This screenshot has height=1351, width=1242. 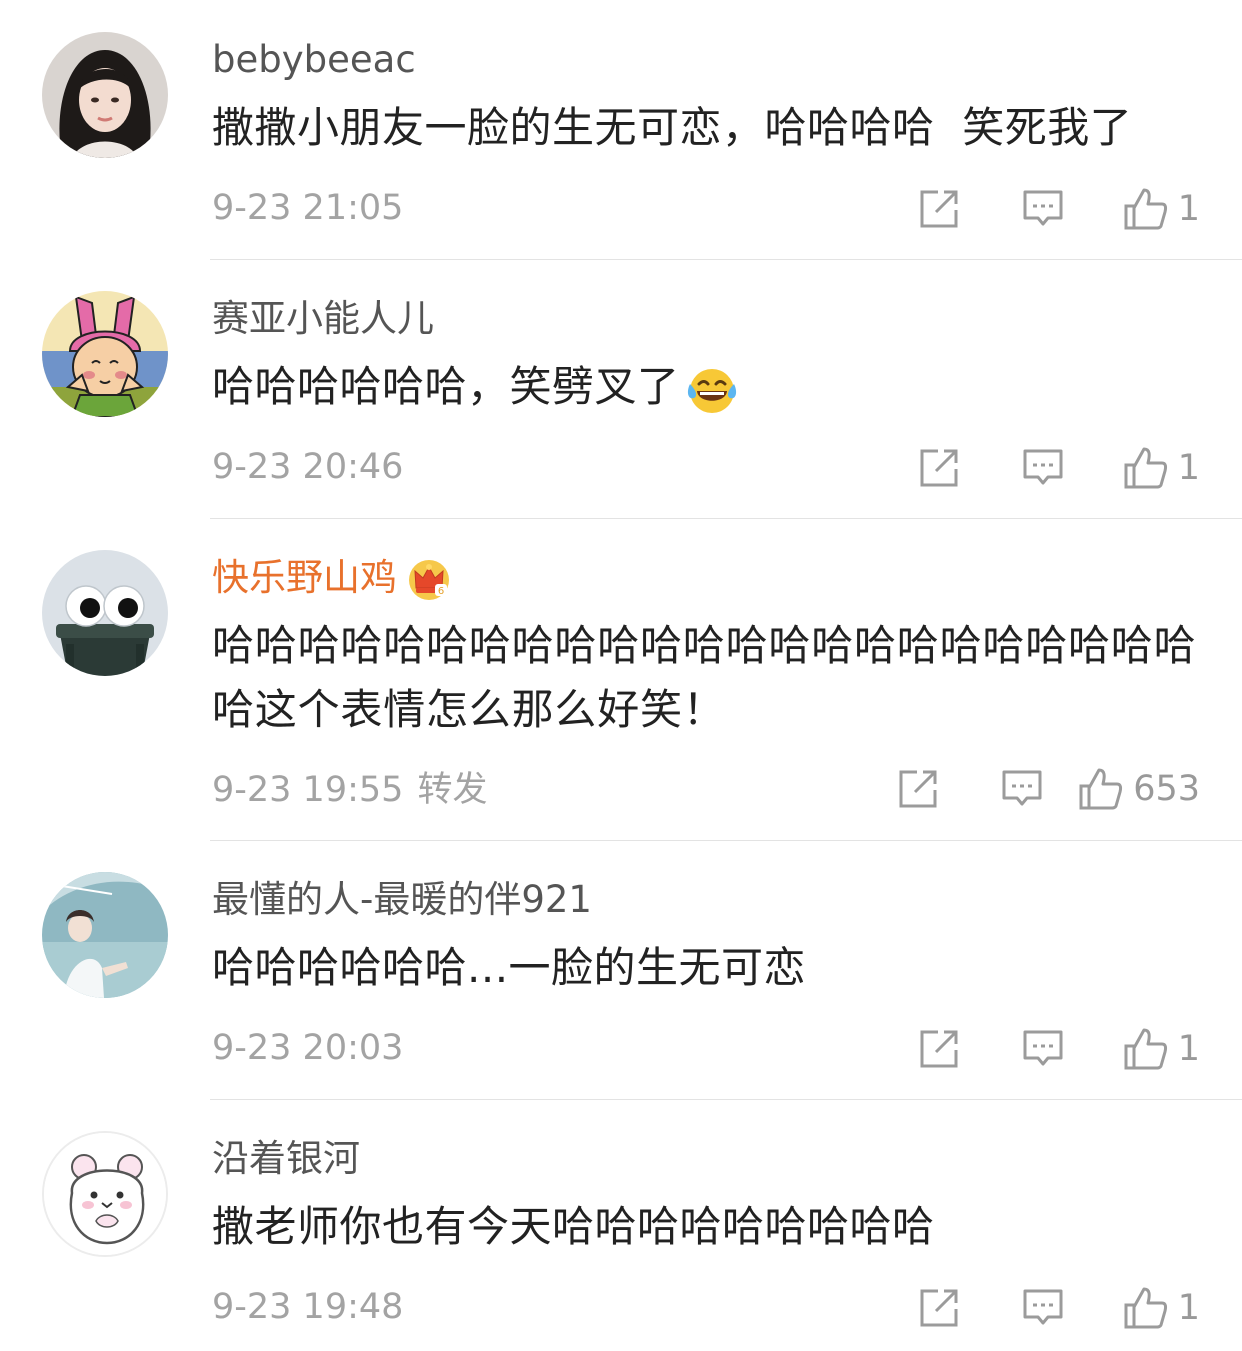 What do you see at coordinates (314, 60) in the screenshot?
I see `username: bebybeeac` at bounding box center [314, 60].